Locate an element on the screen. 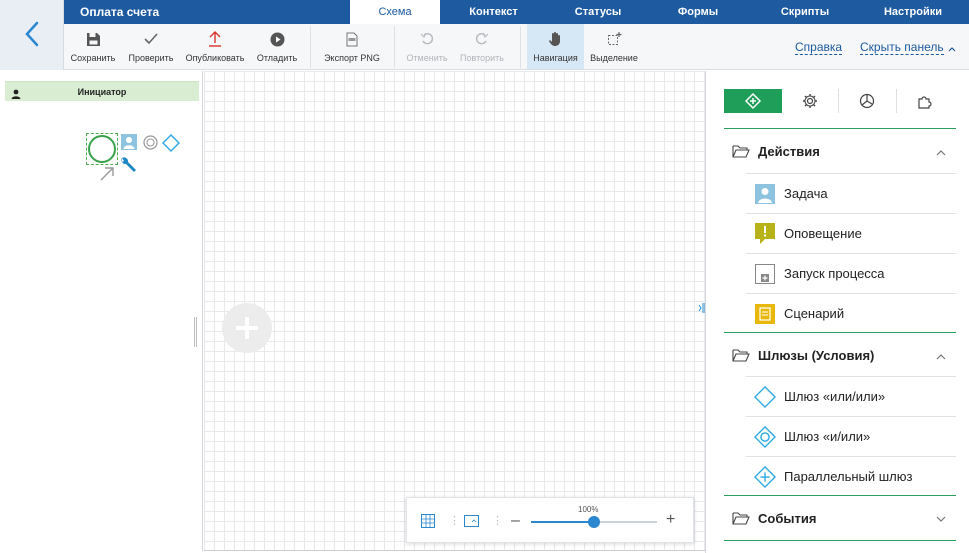  grid-icon is located at coordinates (428, 522).